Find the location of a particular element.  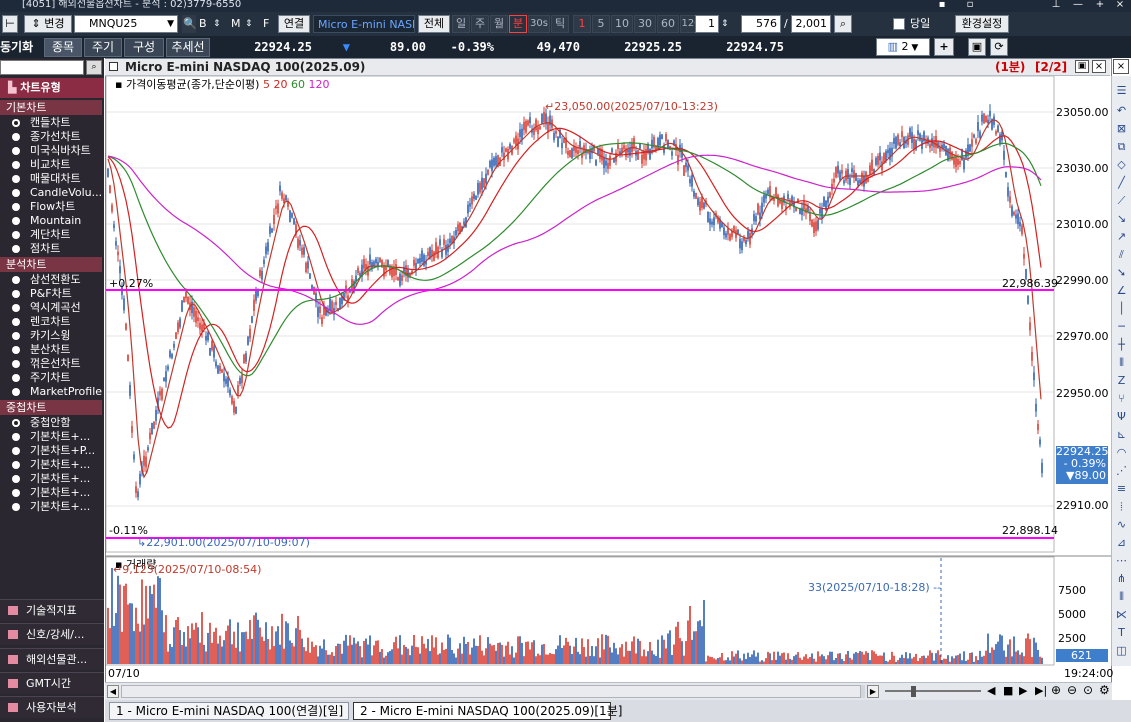

arrow-line-icon: ➘ is located at coordinates (1121, 272).